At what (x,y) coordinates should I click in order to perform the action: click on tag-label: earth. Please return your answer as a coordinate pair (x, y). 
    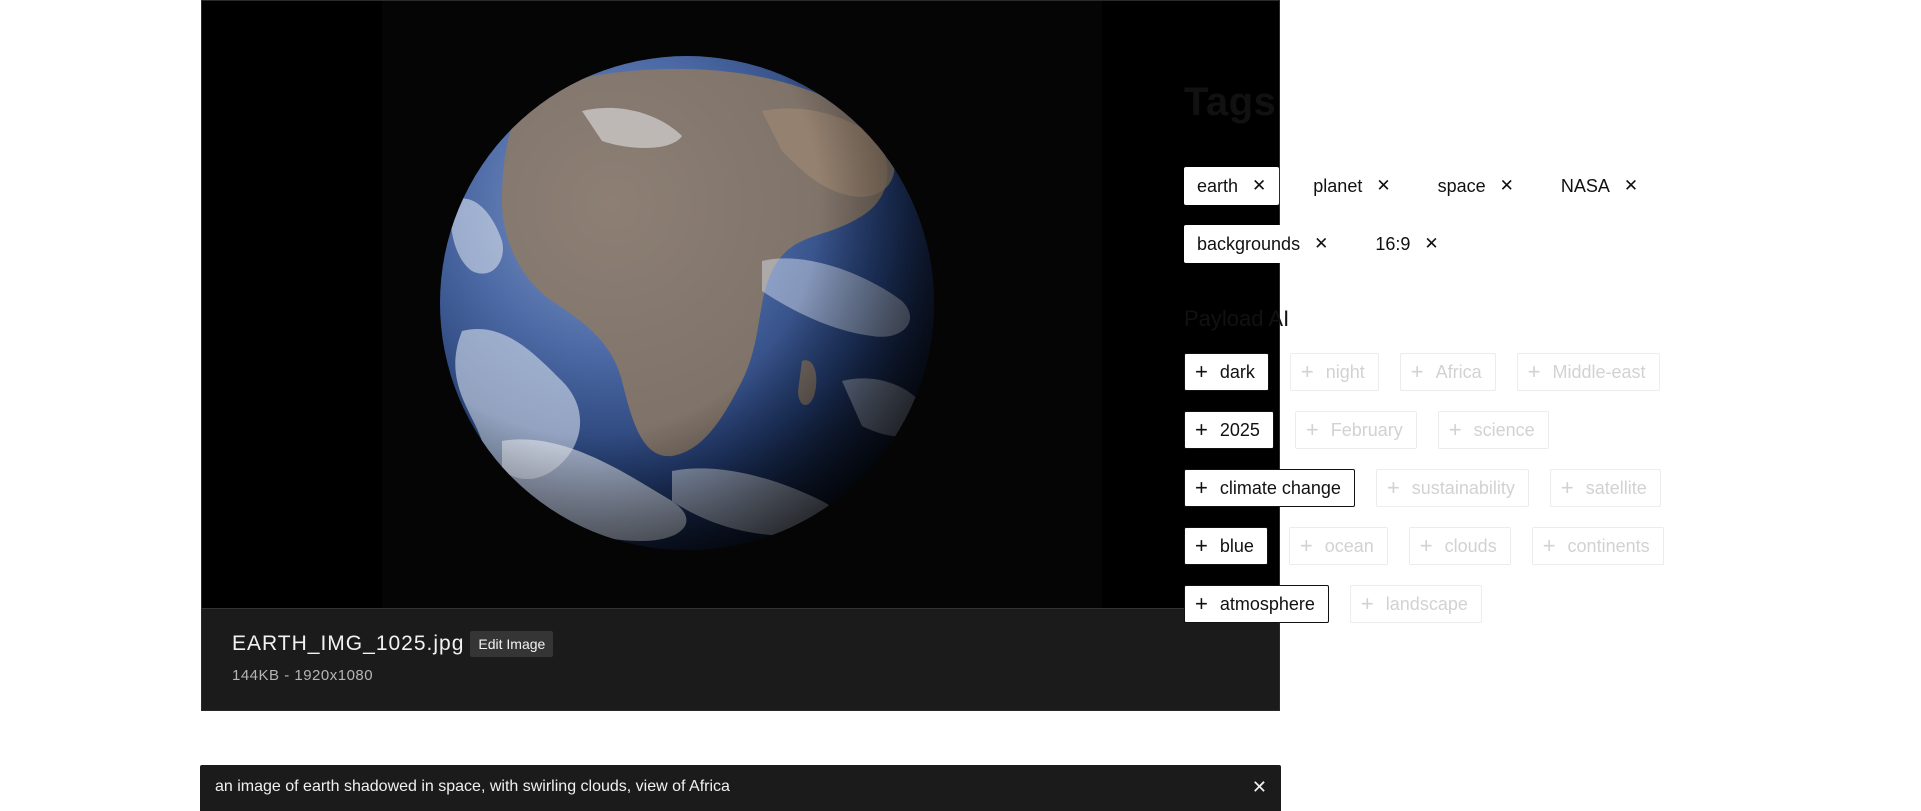
    Looking at the image, I should click on (1218, 185).